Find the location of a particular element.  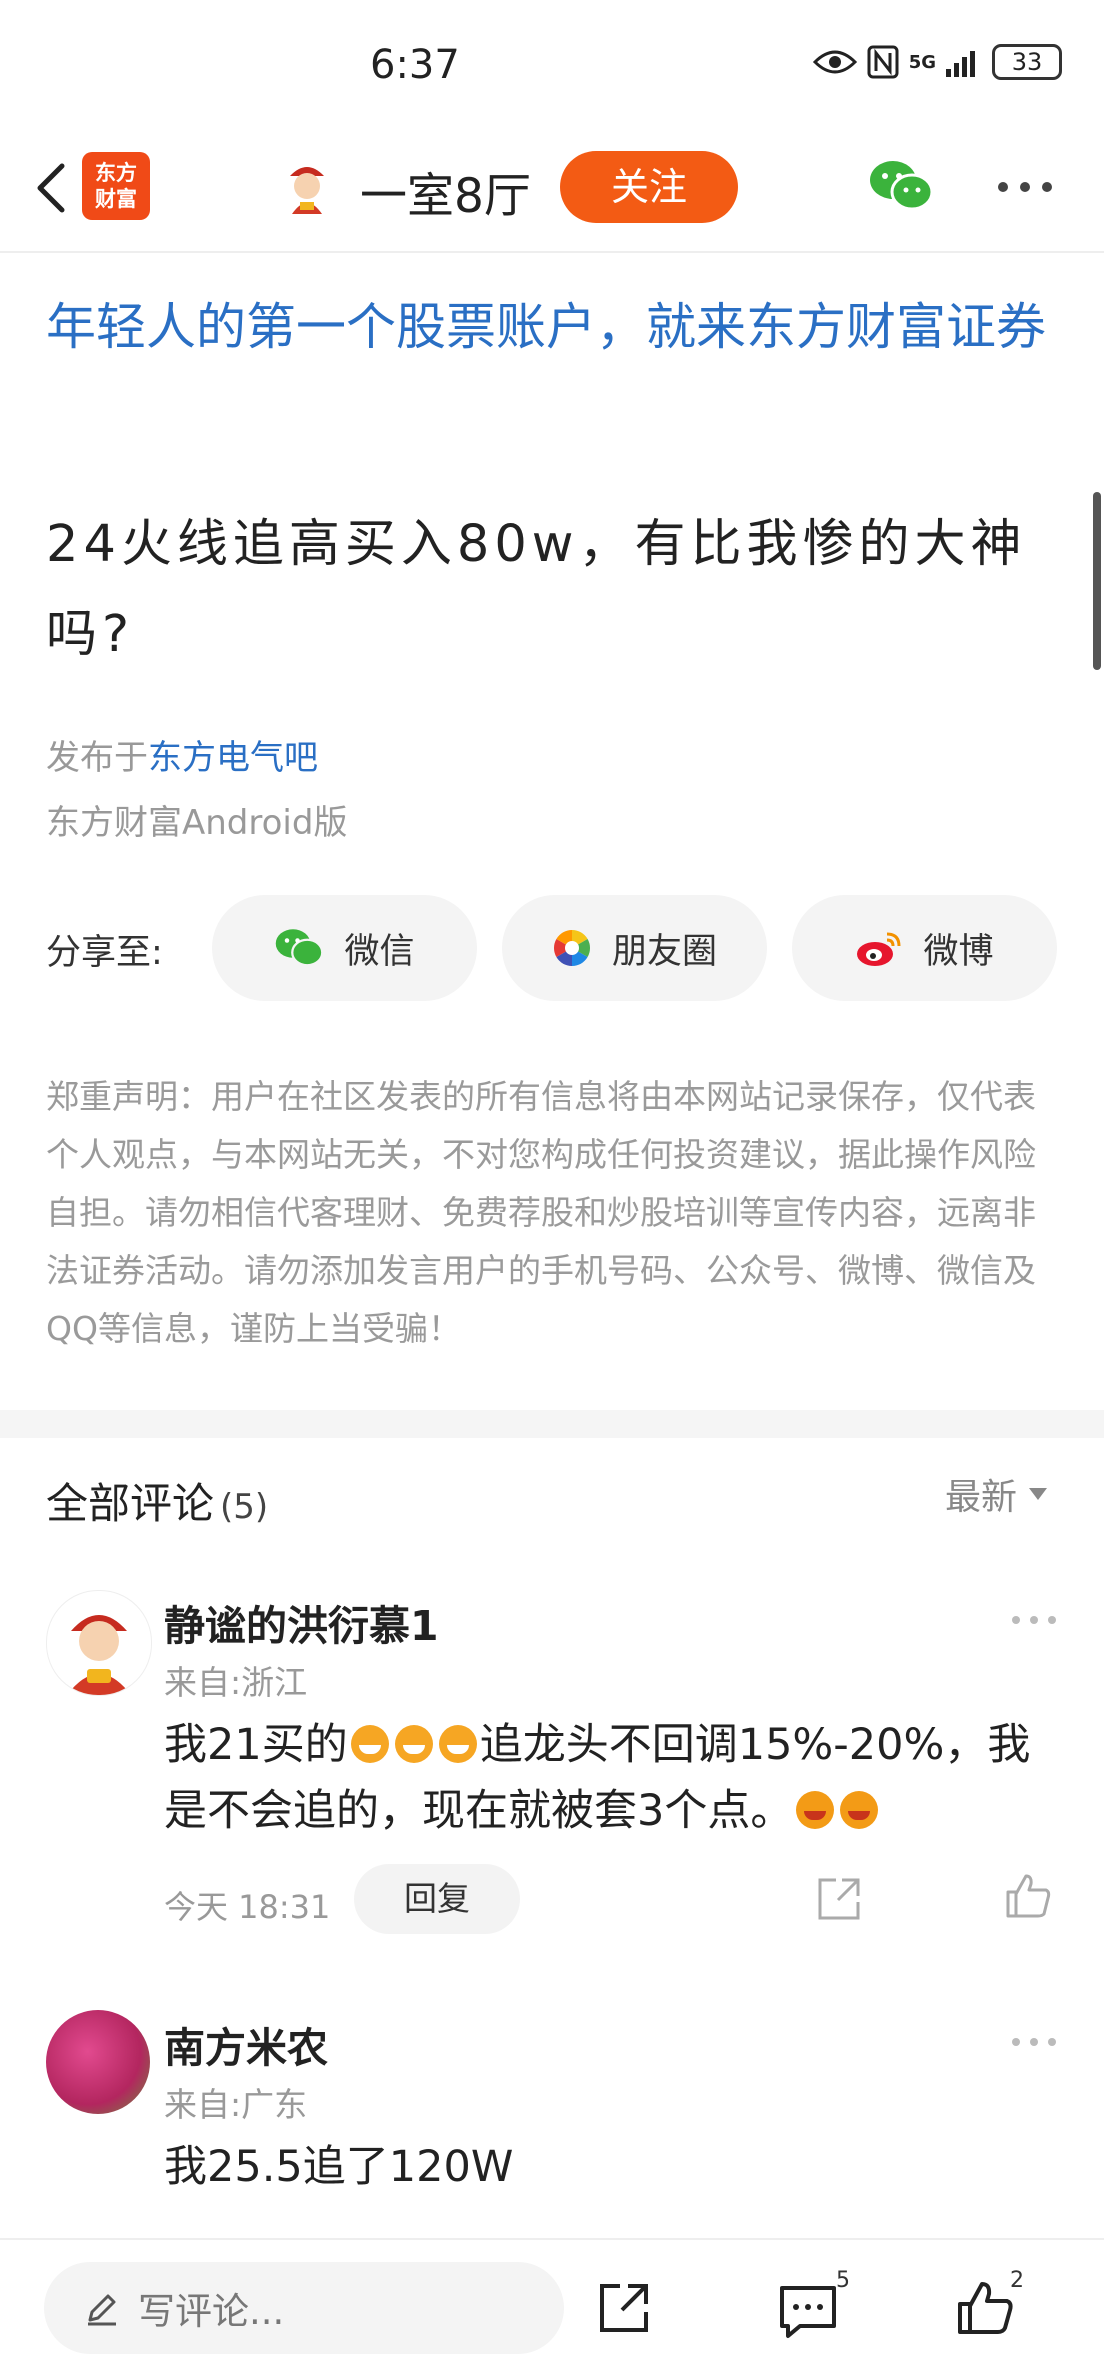

sort-label: 最新 is located at coordinates (981, 1497).